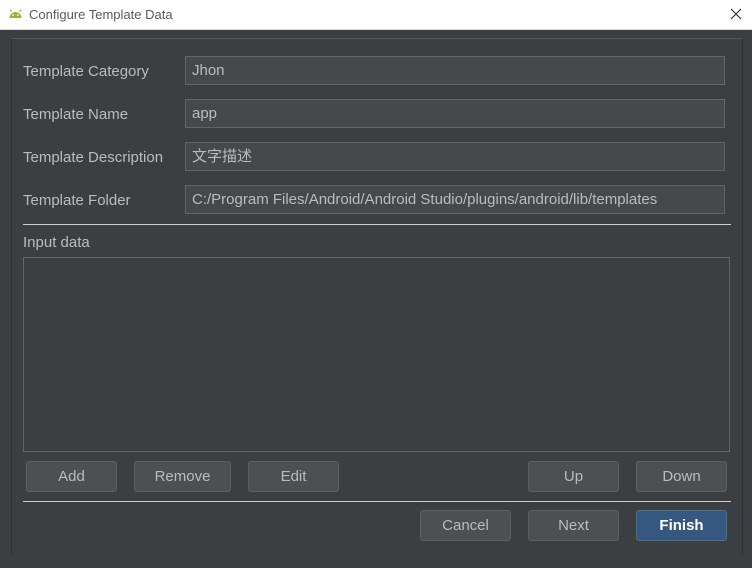 This screenshot has height=568, width=752. Describe the element at coordinates (681, 525) in the screenshot. I see `finish-button: Finish` at that location.